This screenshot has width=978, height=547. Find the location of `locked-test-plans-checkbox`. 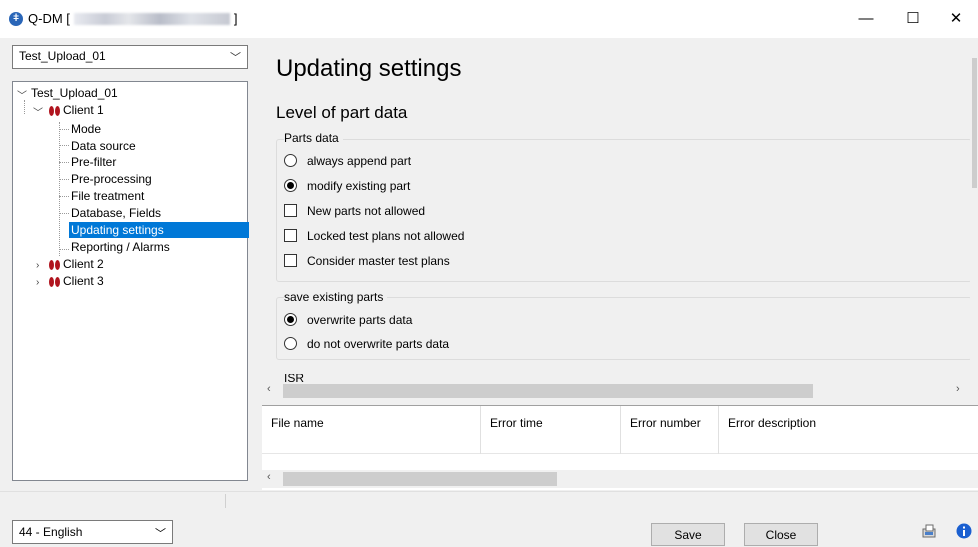

locked-test-plans-checkbox is located at coordinates (290, 235).